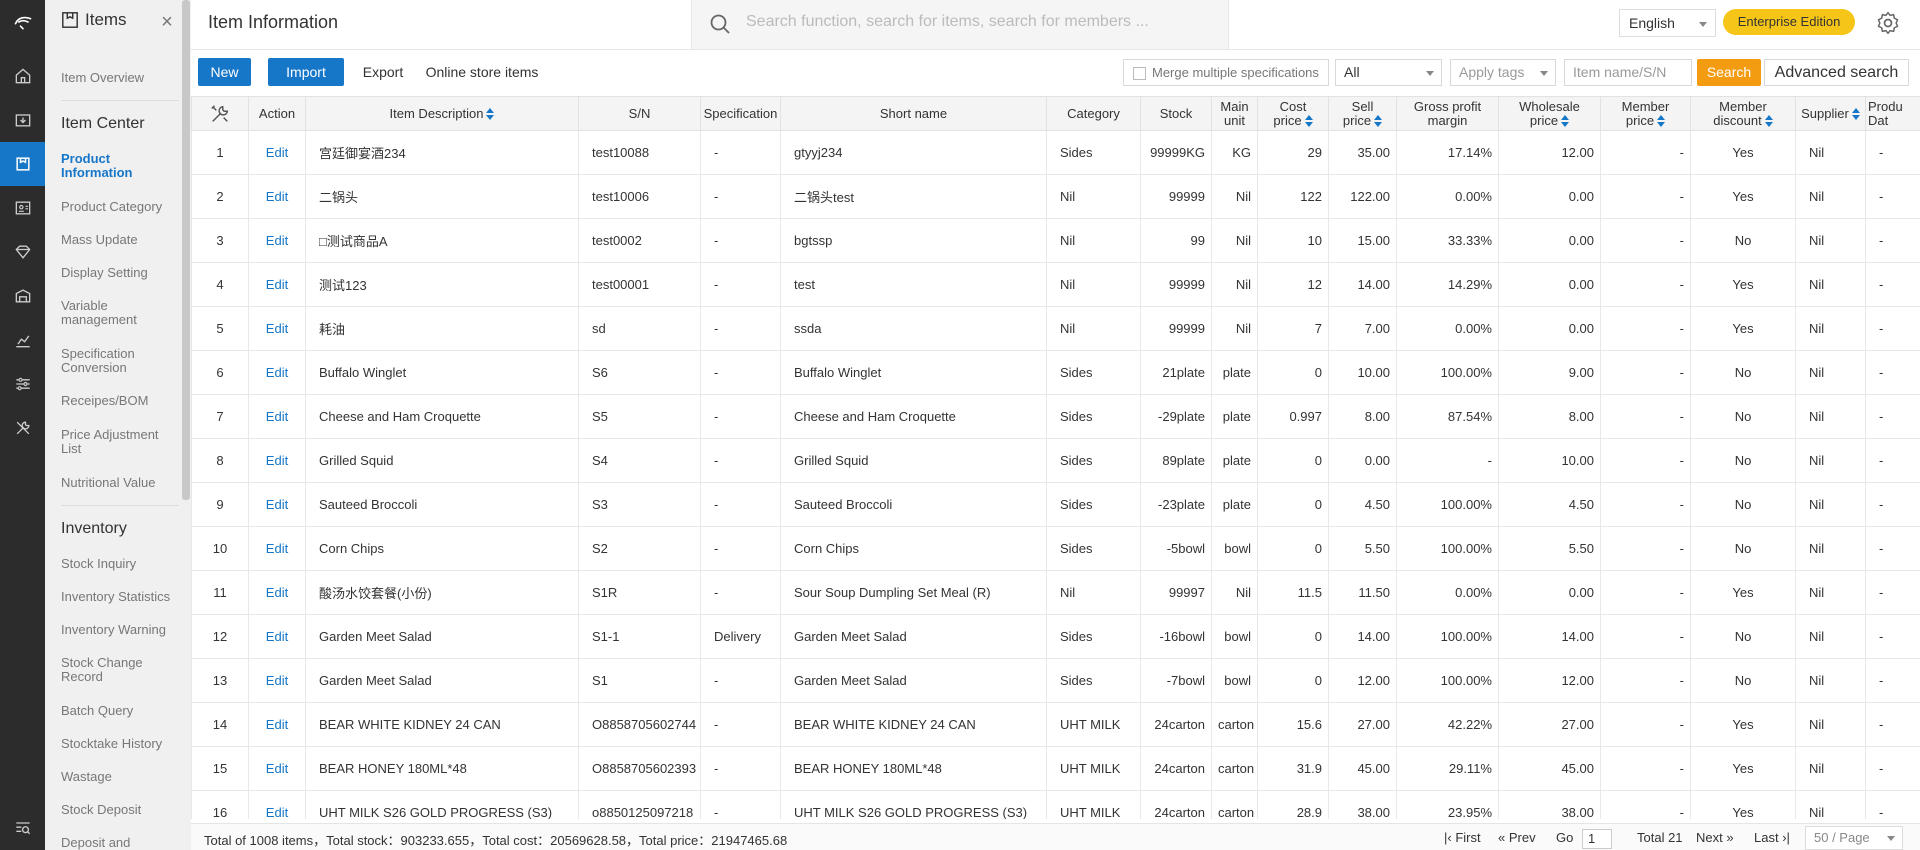 This screenshot has width=1920, height=850. What do you see at coordinates (120, 810) in the screenshot?
I see `sidebar-item-stock-deposit: Stock Deposit` at bounding box center [120, 810].